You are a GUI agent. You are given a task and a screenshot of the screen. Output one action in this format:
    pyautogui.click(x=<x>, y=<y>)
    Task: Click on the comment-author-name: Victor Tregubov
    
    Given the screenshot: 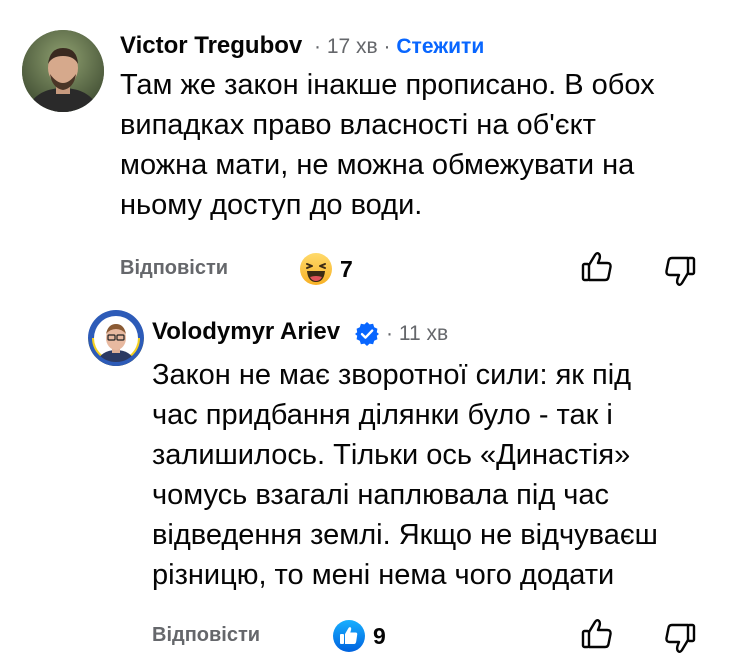 What is the action you would take?
    pyautogui.click(x=211, y=46)
    